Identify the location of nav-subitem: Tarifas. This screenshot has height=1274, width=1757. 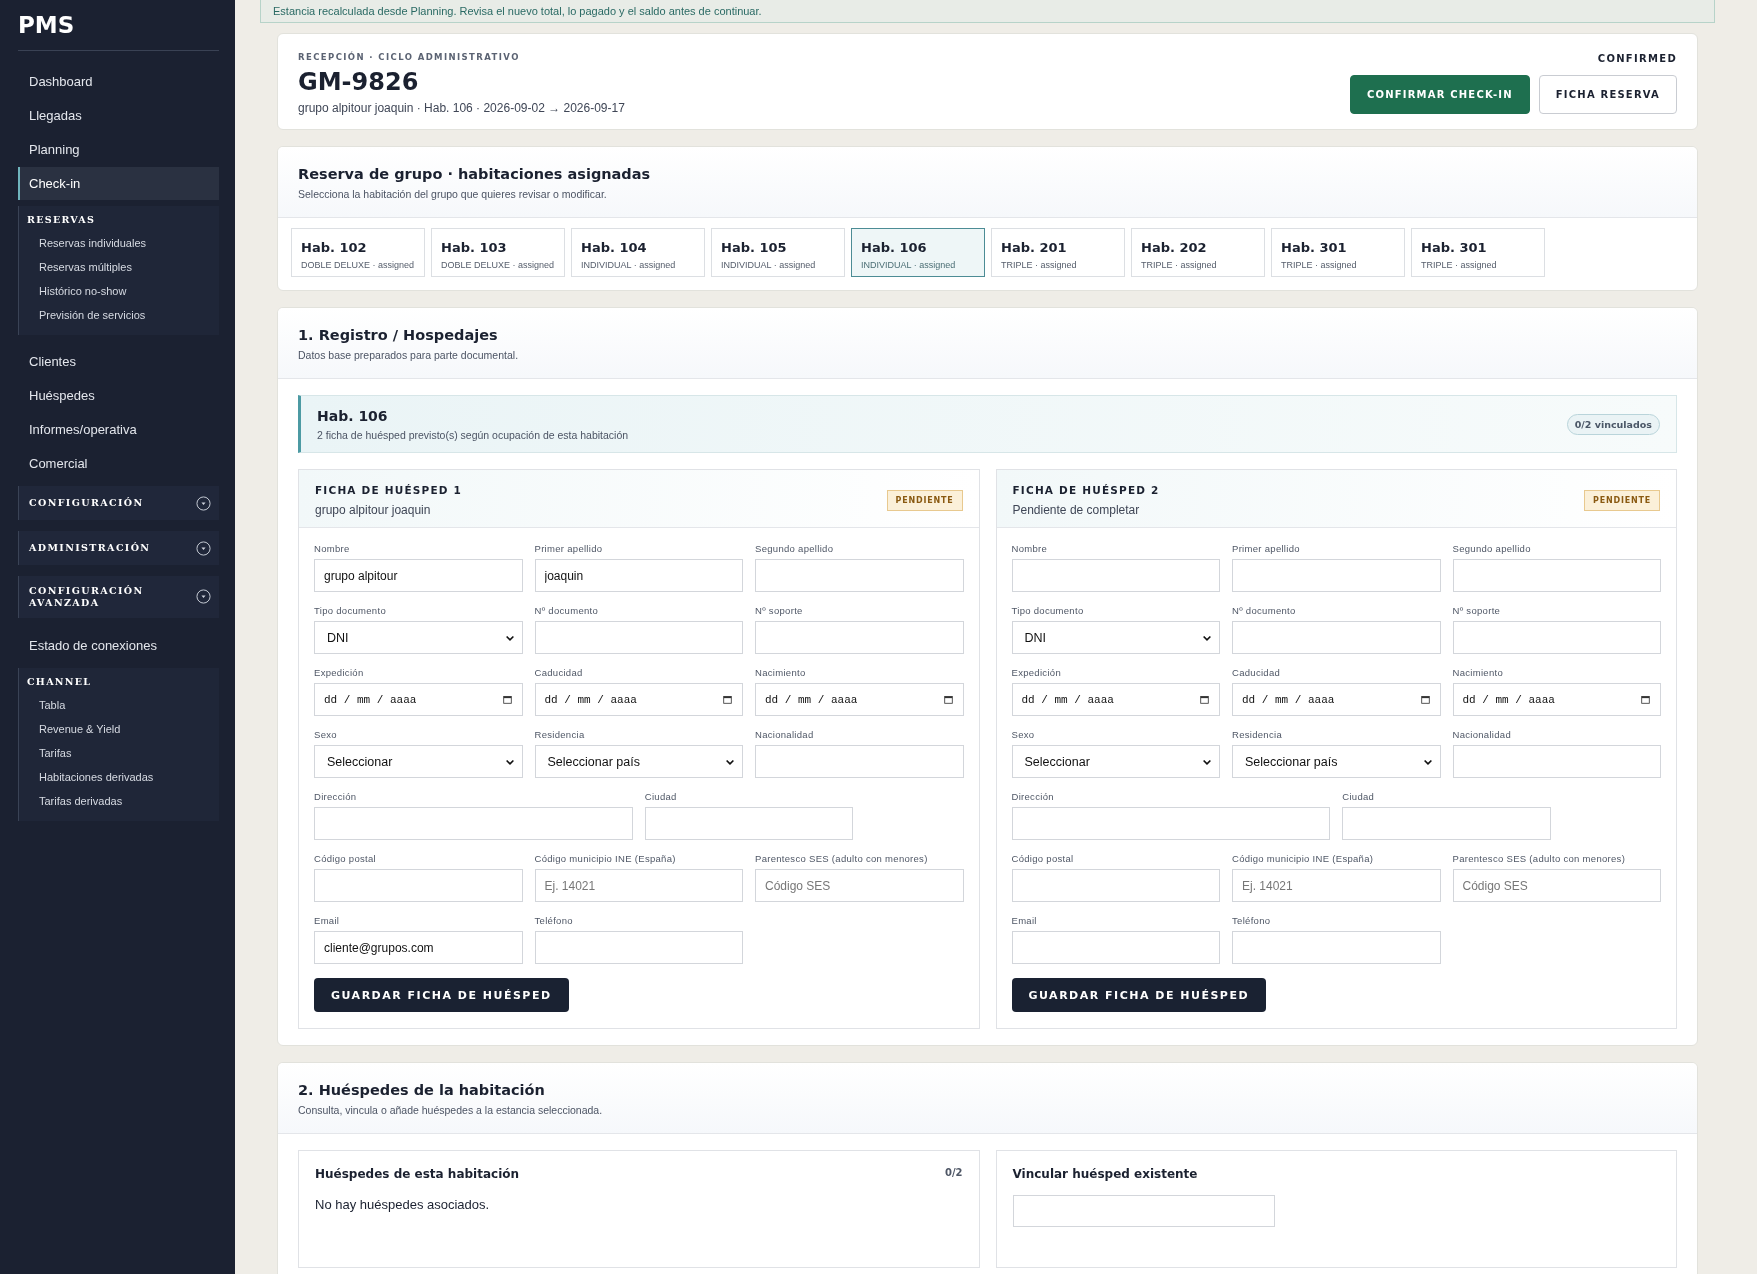
(119, 752).